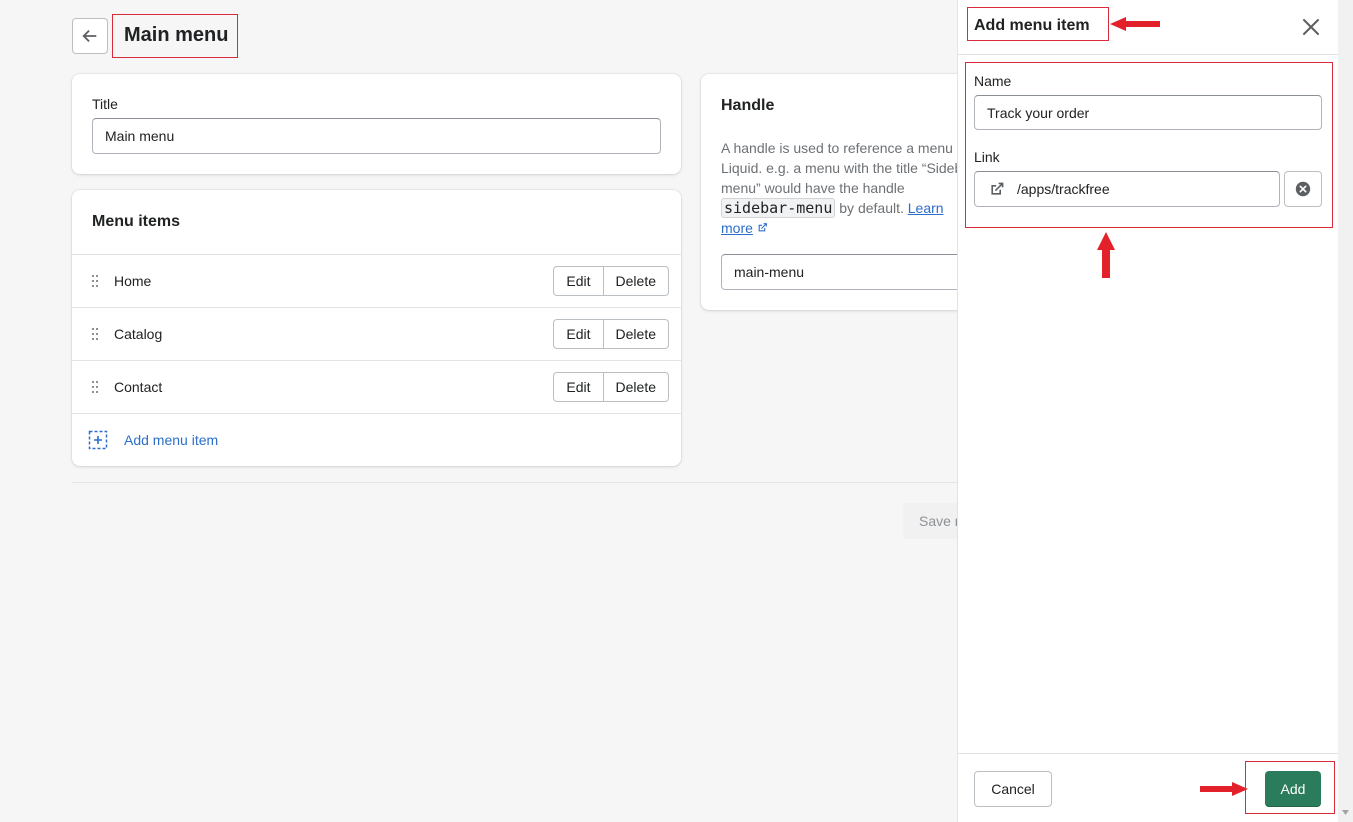 This screenshot has height=822, width=1353. I want to click on page-divider, so click(522, 482).